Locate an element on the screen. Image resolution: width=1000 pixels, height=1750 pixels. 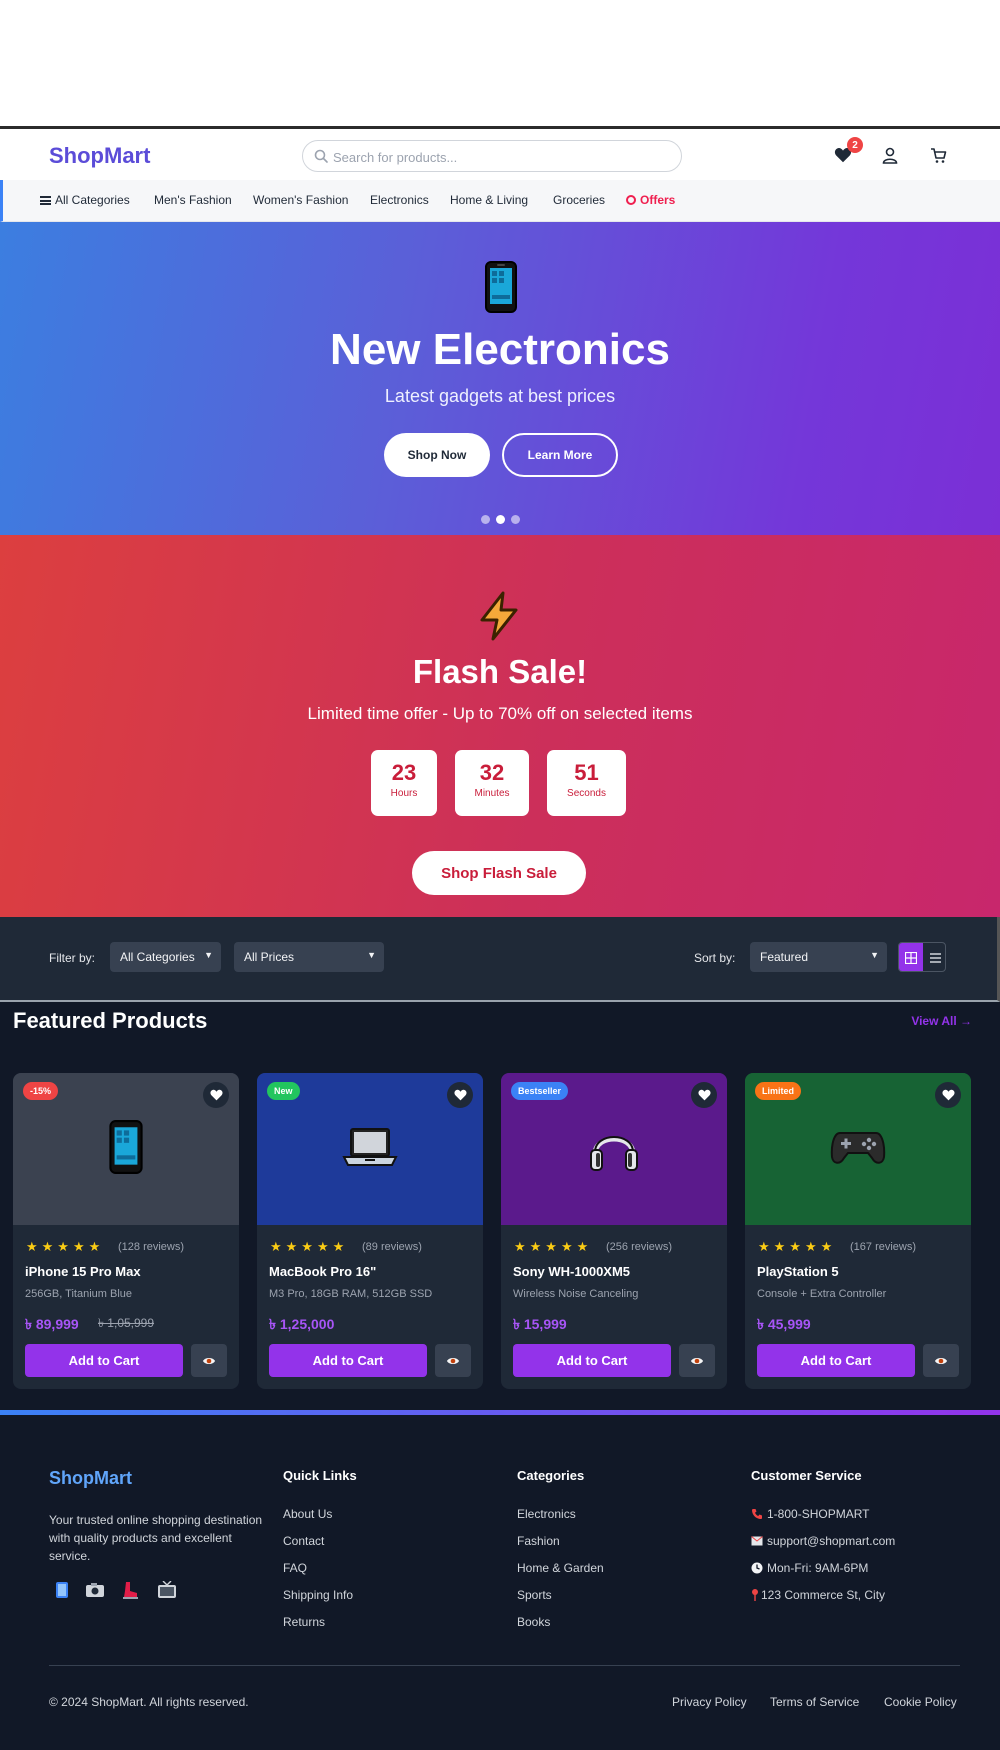
product-name: iPhone 15 Pro Max is located at coordinates (83, 1271).